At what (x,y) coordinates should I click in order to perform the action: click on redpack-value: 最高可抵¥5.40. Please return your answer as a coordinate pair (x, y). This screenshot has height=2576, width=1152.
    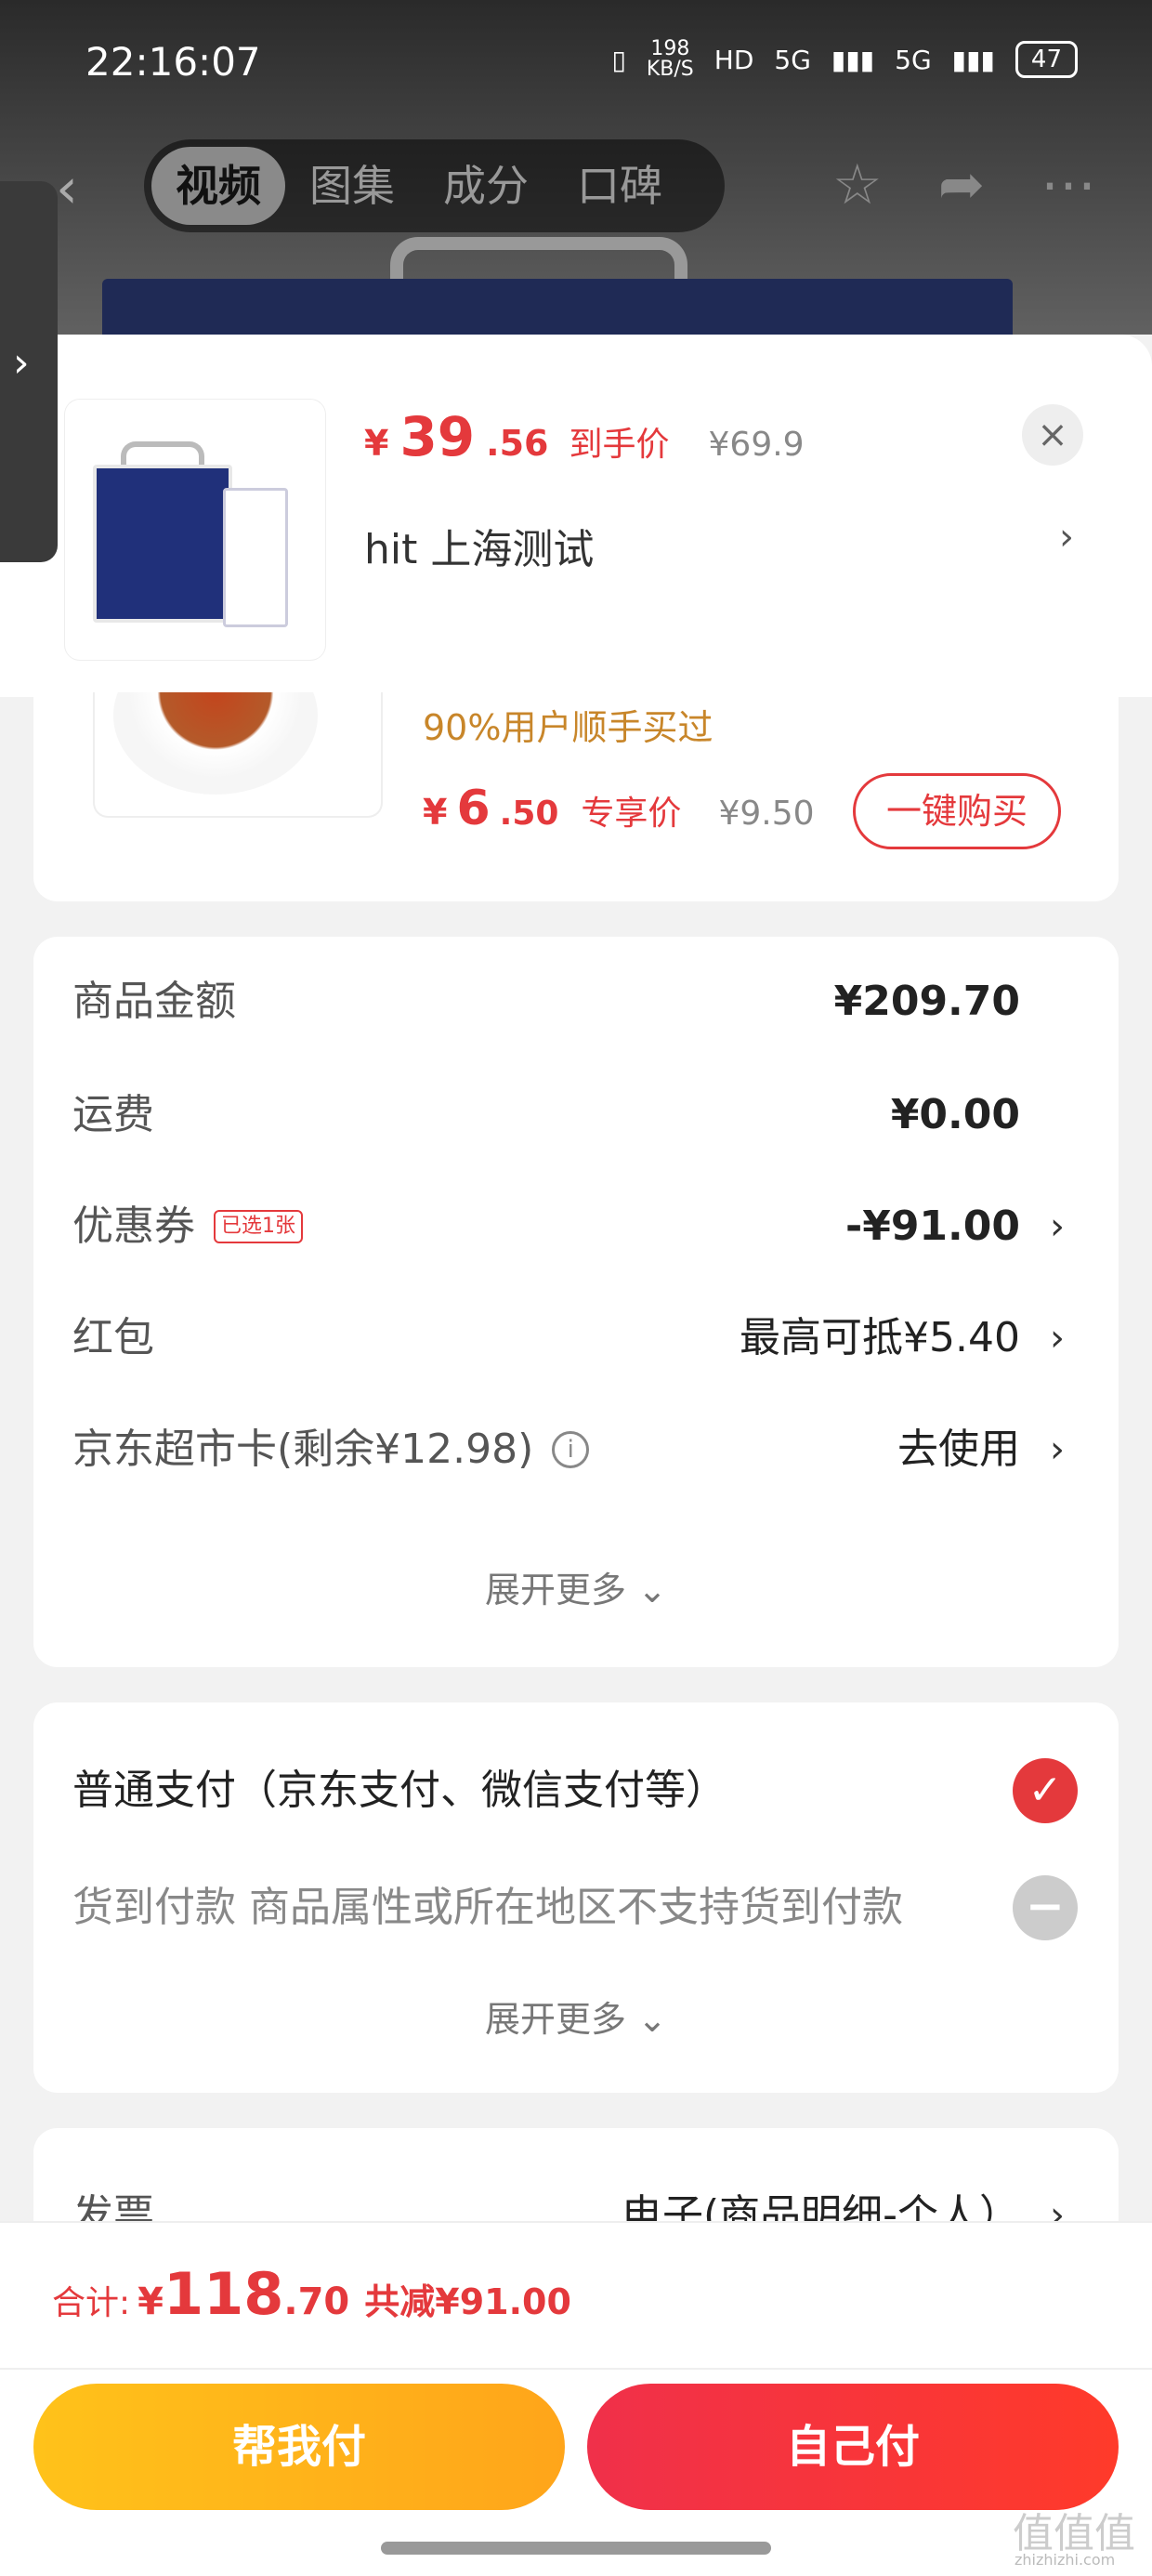
    Looking at the image, I should click on (880, 1337).